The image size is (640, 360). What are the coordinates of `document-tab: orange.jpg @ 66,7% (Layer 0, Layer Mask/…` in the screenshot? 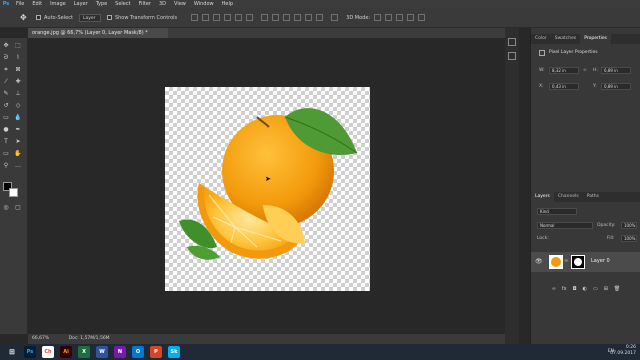 It's located at (98, 33).